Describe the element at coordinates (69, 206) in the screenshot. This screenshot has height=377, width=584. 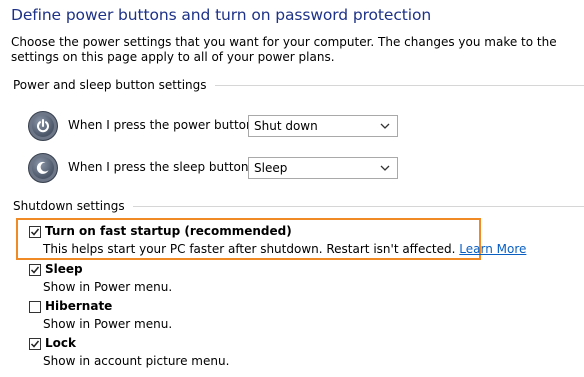
I see `shutdown-section-title: Shutdown settings` at that location.